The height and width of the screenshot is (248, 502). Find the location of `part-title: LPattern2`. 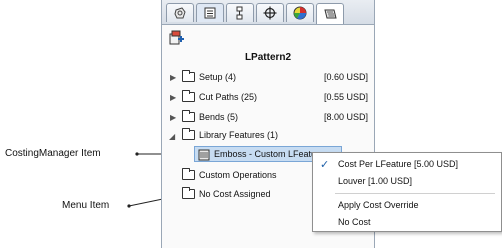

part-title: LPattern2 is located at coordinates (268, 57).